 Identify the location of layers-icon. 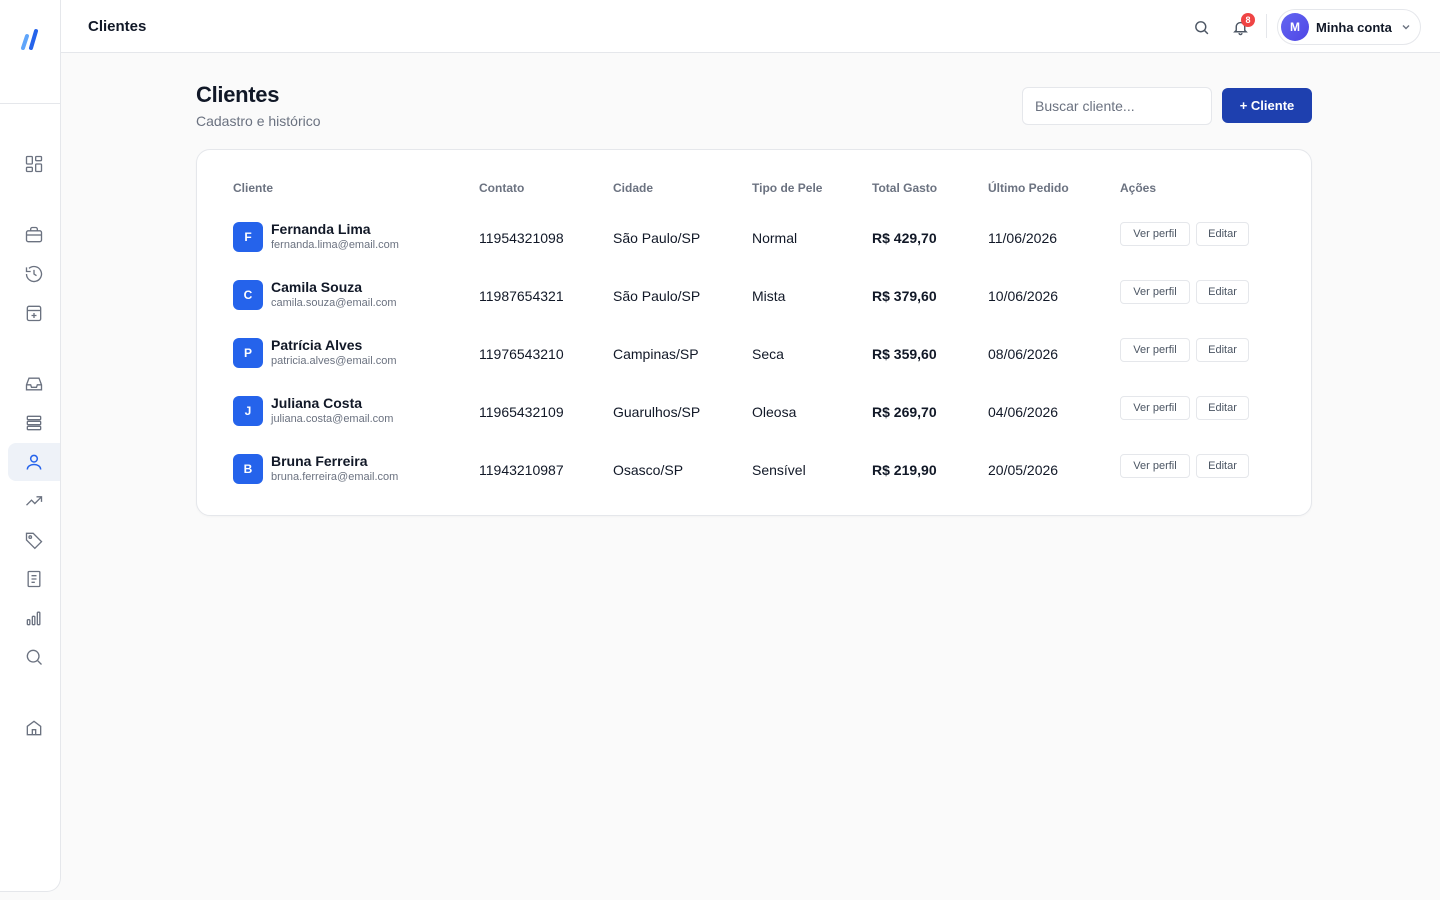
(34, 423).